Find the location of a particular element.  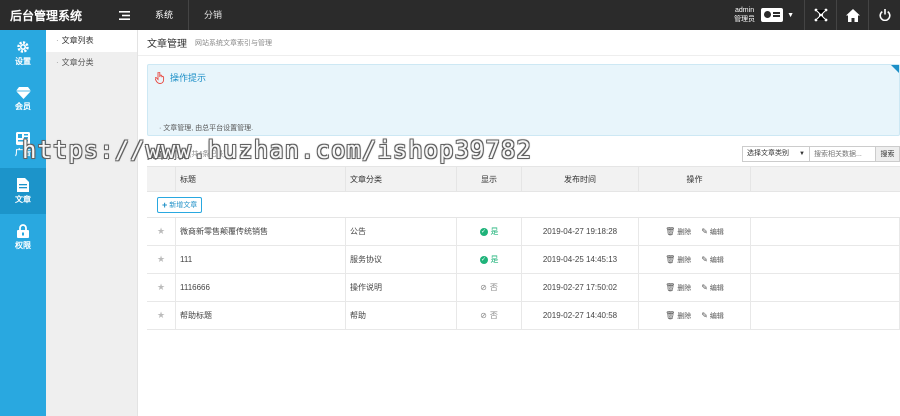

page-subtitle: 网站系统文章索引与管理 is located at coordinates (233, 43).